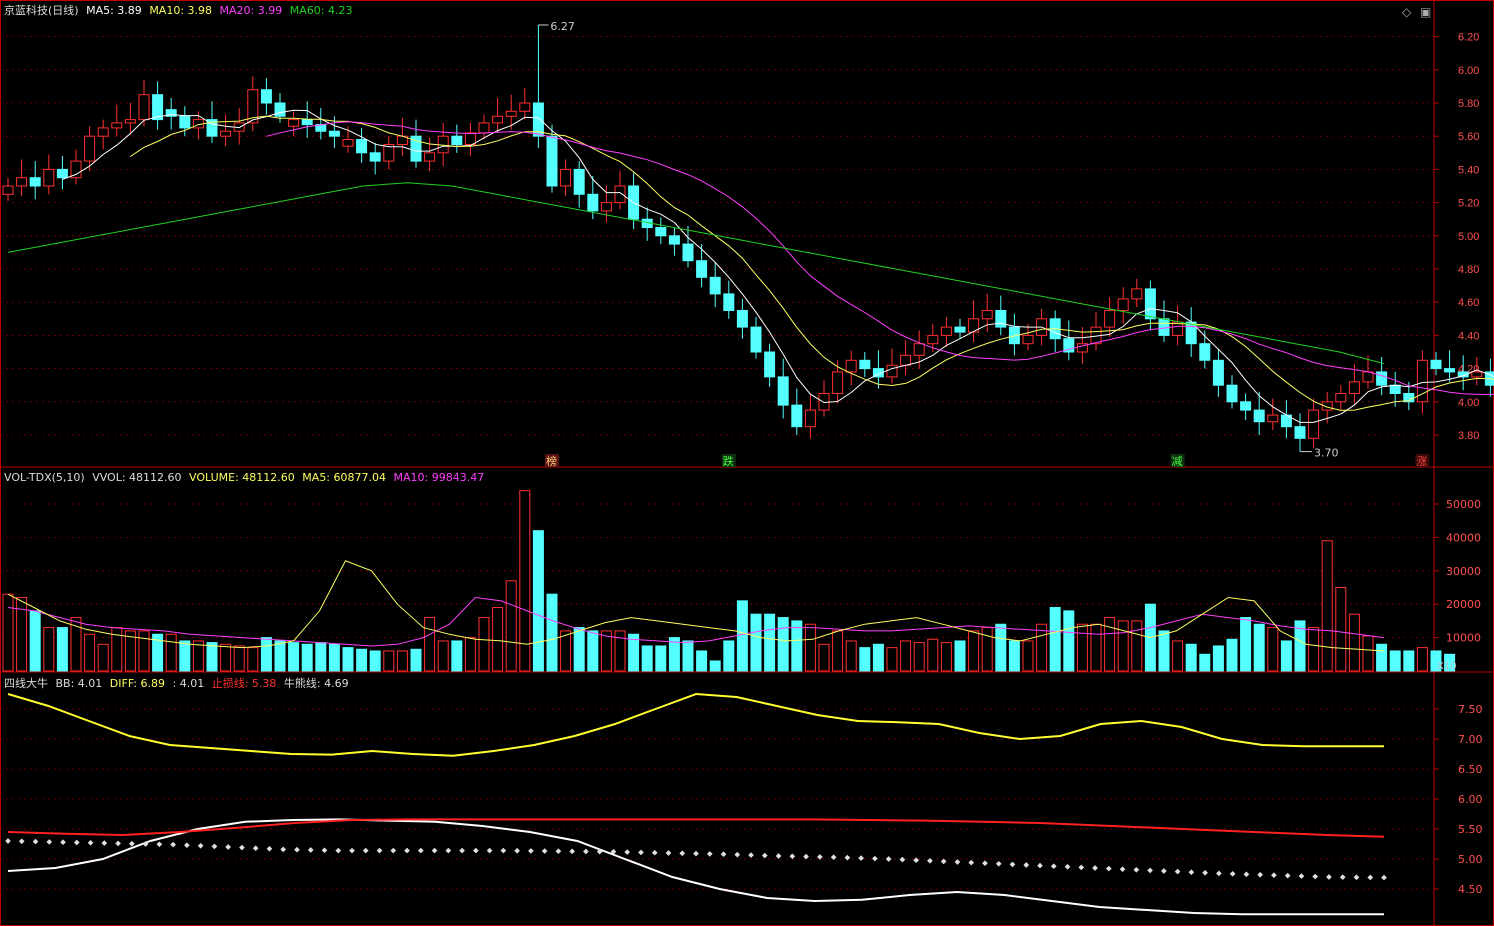 The height and width of the screenshot is (926, 1494). Describe the element at coordinates (44, 477) in the screenshot. I see `vol-title: VOL-TDX(5,10)` at that location.